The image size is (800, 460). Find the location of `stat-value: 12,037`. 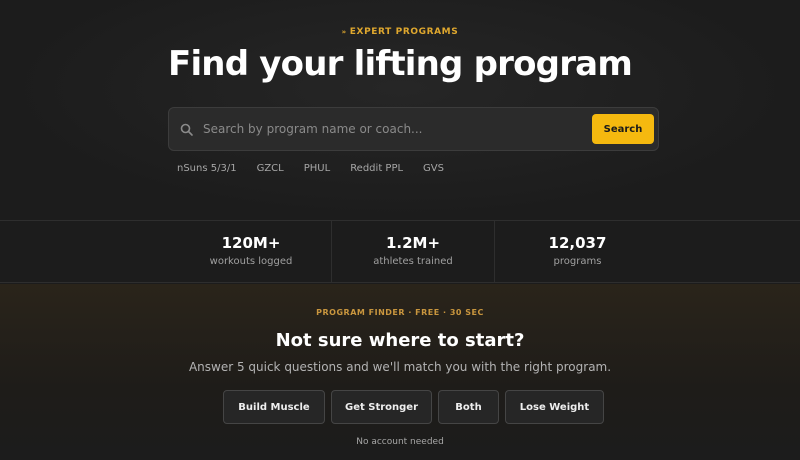

stat-value: 12,037 is located at coordinates (577, 243).